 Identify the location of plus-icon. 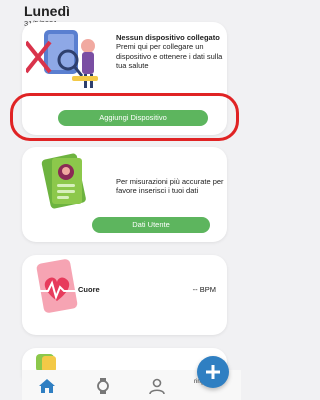
(213, 372).